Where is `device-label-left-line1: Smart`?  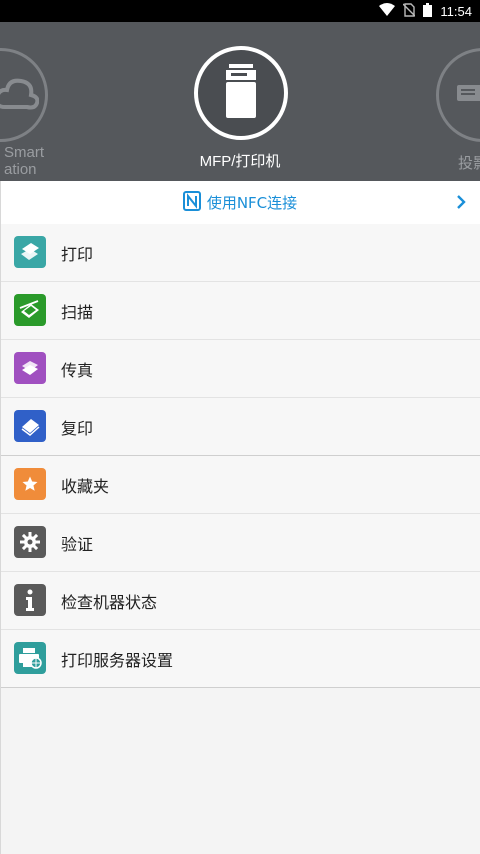
device-label-left-line1: Smart is located at coordinates (24, 152).